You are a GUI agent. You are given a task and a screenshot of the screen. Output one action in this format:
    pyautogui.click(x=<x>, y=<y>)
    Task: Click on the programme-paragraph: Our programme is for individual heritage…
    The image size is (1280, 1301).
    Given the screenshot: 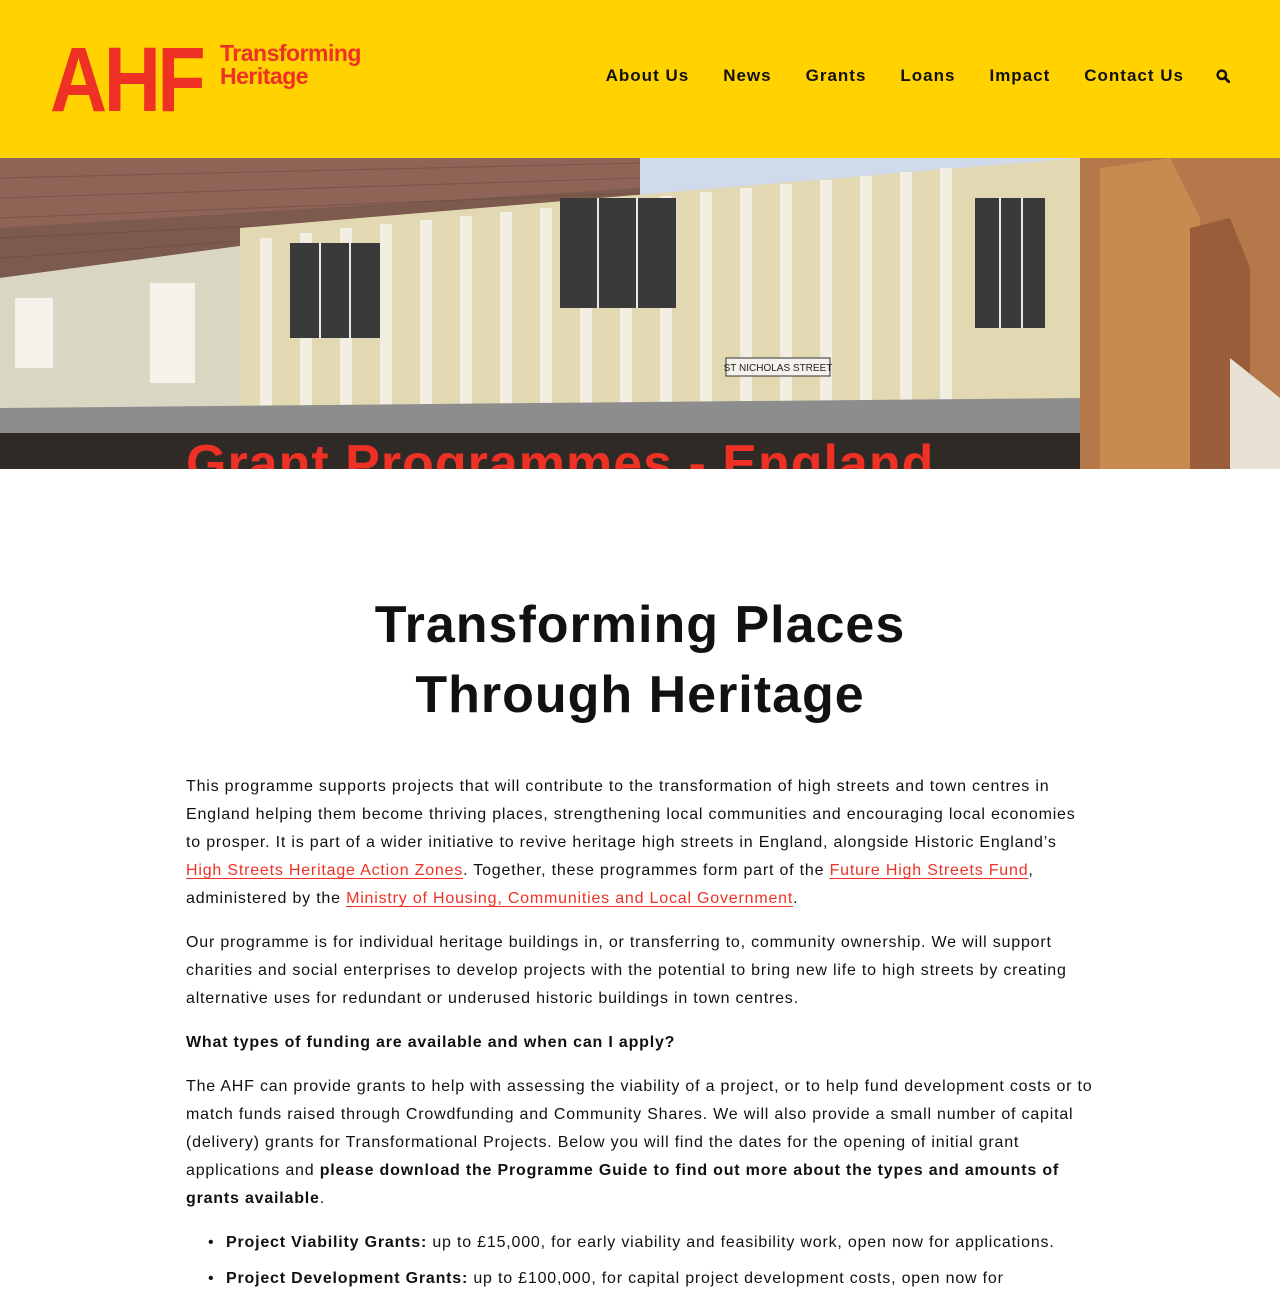 What is the action you would take?
    pyautogui.click(x=626, y=970)
    